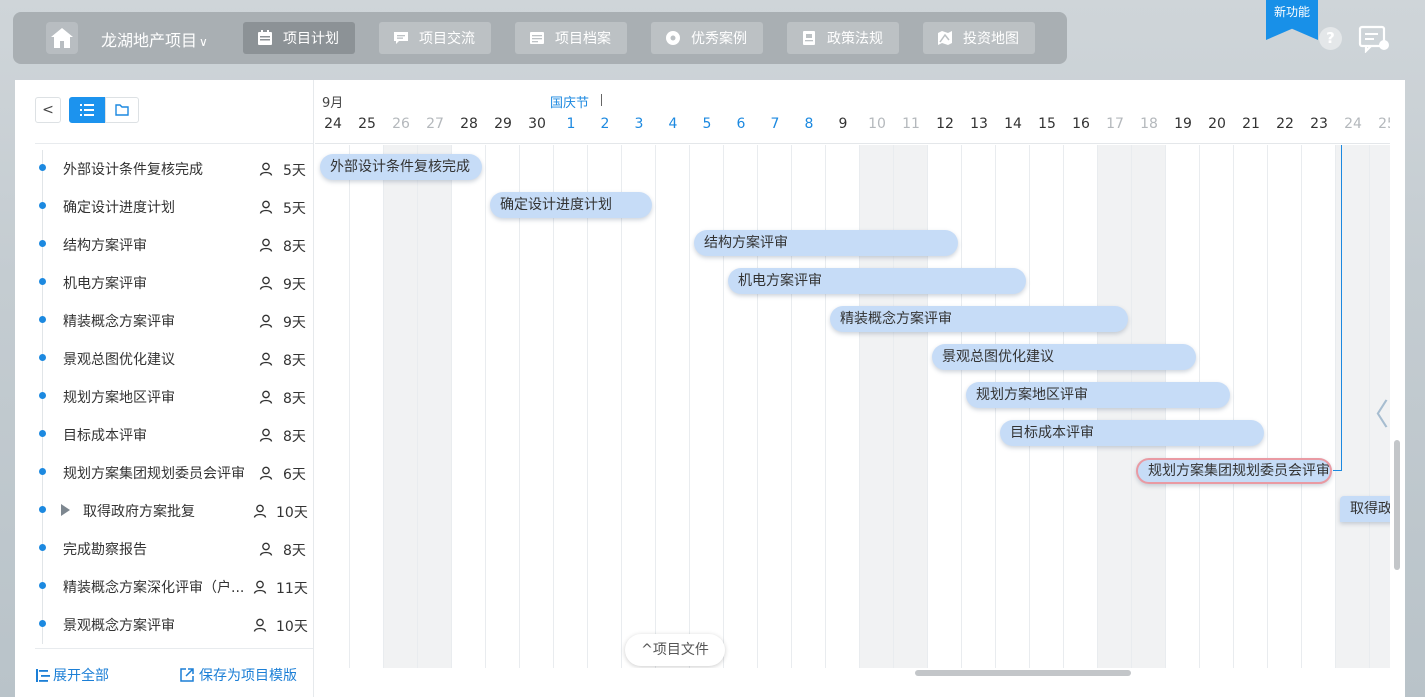 Image resolution: width=1425 pixels, height=697 pixels. What do you see at coordinates (65, 510) in the screenshot?
I see `expand-triangle-icon` at bounding box center [65, 510].